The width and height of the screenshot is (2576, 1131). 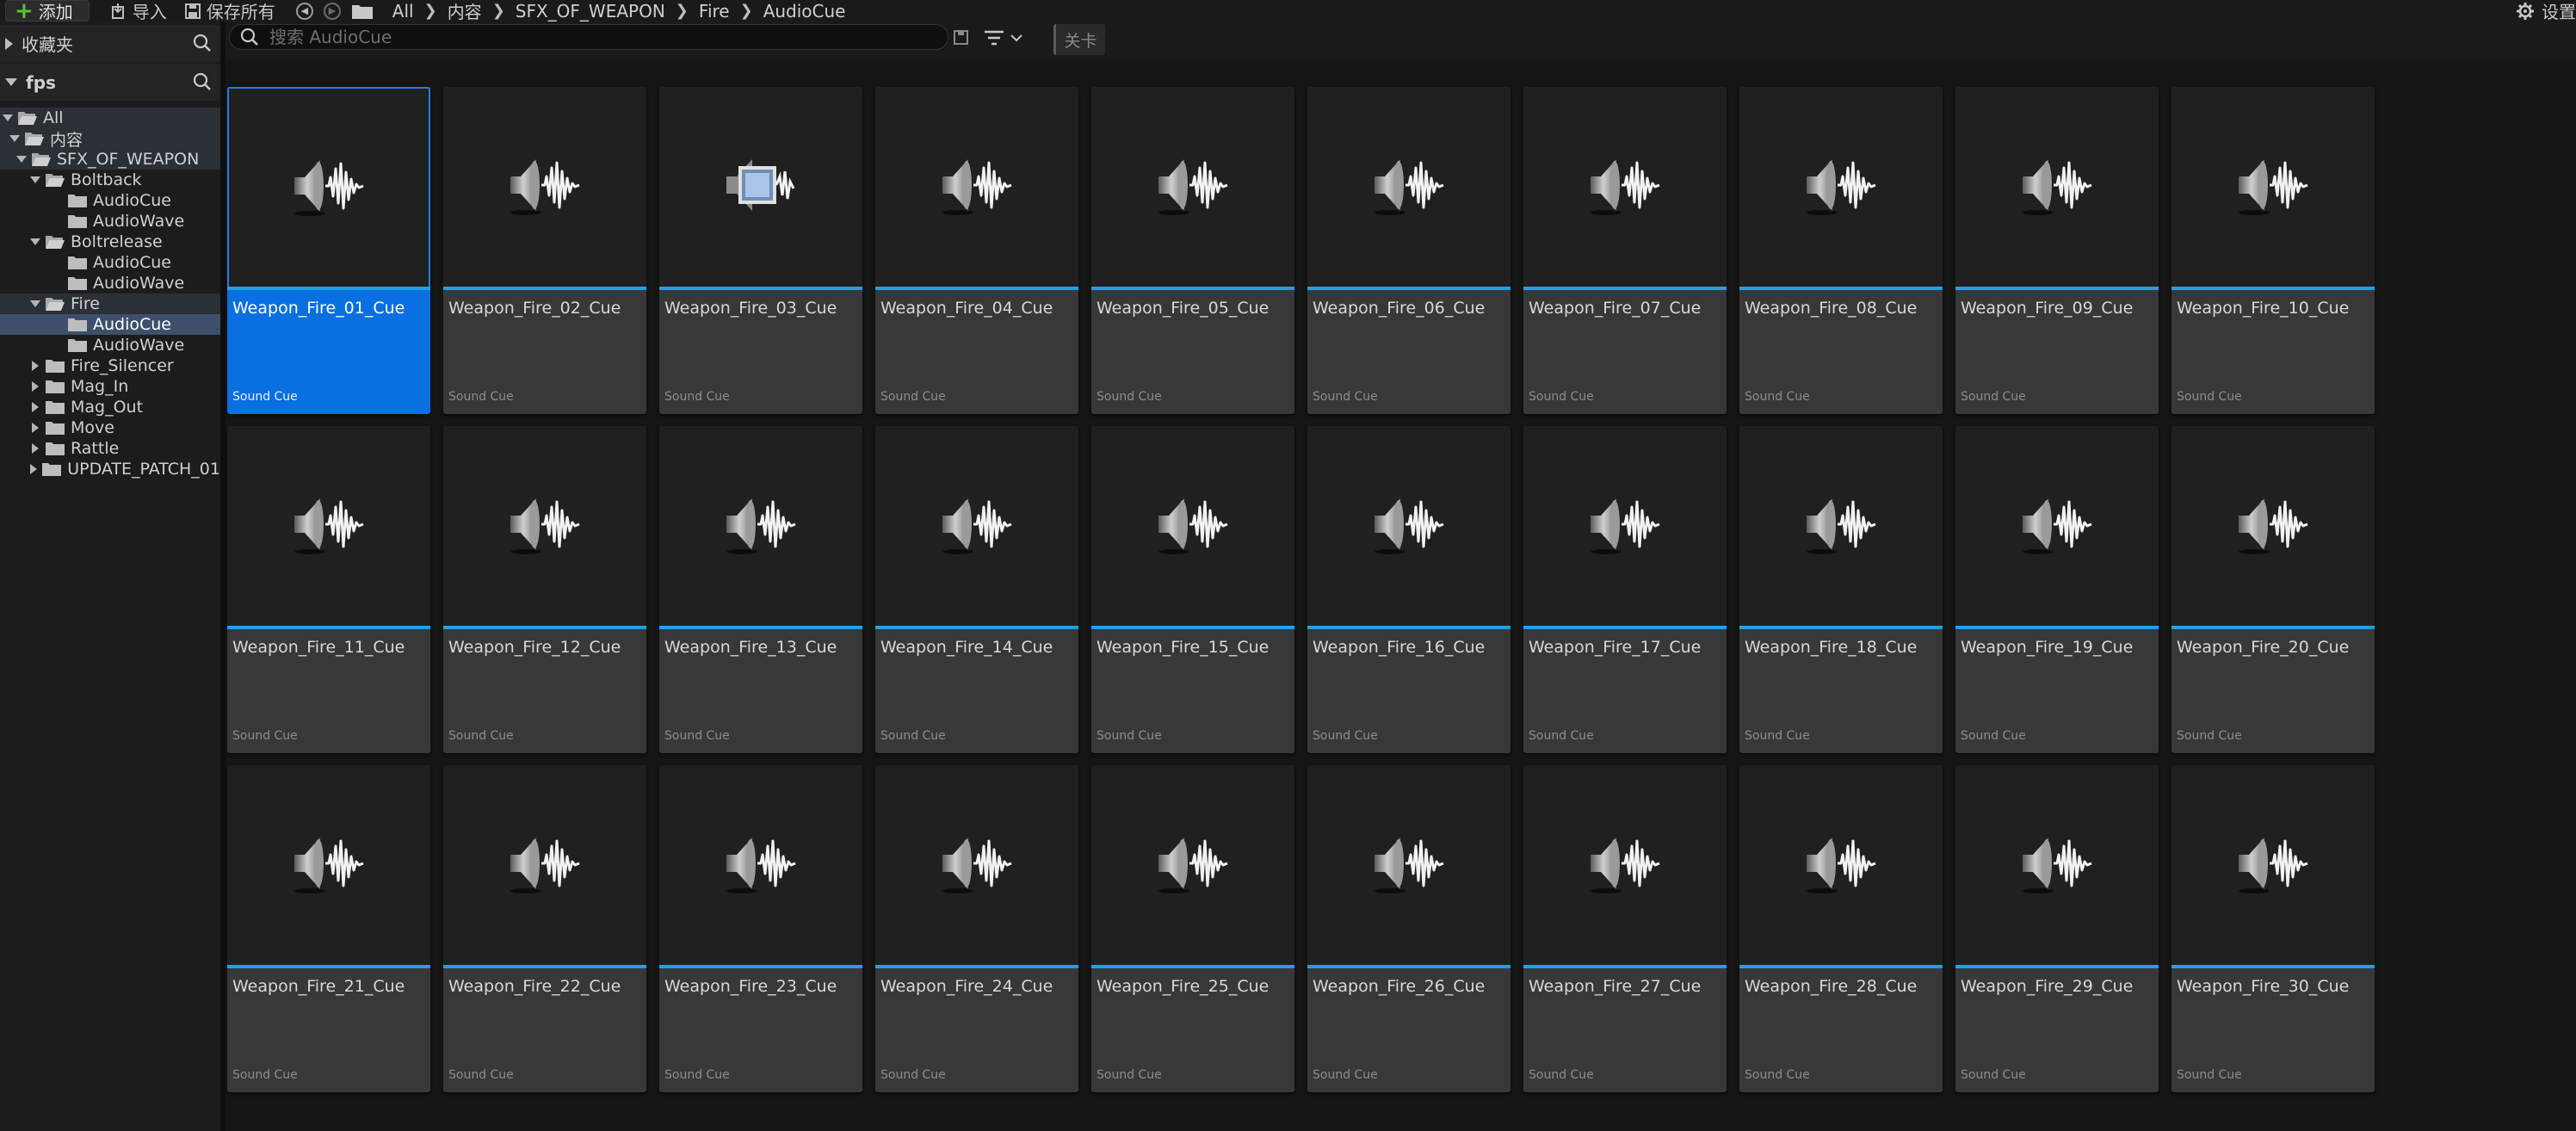 I want to click on folder-tree-item: 内容, so click(x=110, y=139).